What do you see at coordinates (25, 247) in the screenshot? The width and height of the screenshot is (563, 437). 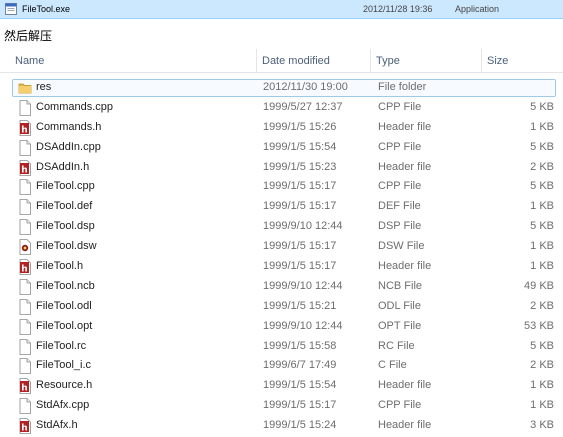 I see `workspace-file-icon` at bounding box center [25, 247].